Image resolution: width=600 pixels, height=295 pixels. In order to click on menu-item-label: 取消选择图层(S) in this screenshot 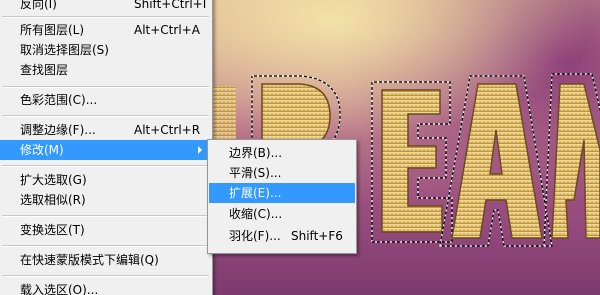, I will do `click(64, 50)`.